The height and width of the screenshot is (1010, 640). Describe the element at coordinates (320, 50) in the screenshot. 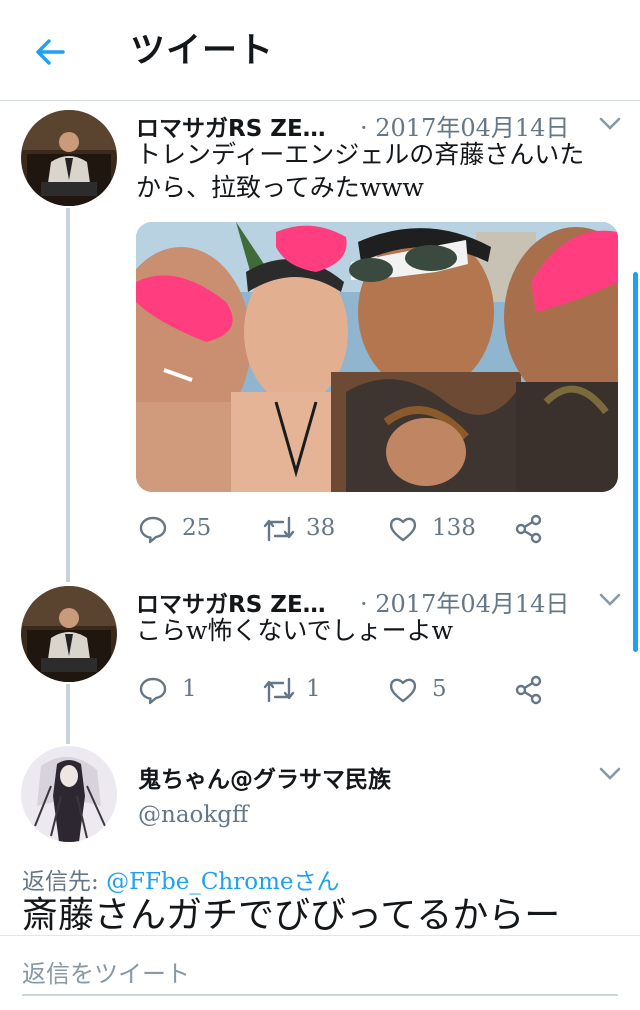

I see `top-bar: ツイート` at that location.